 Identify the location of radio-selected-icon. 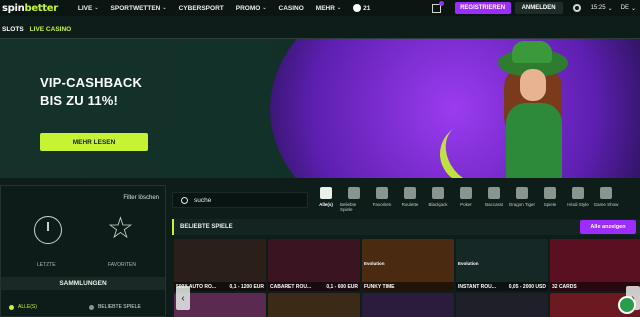
(11, 307).